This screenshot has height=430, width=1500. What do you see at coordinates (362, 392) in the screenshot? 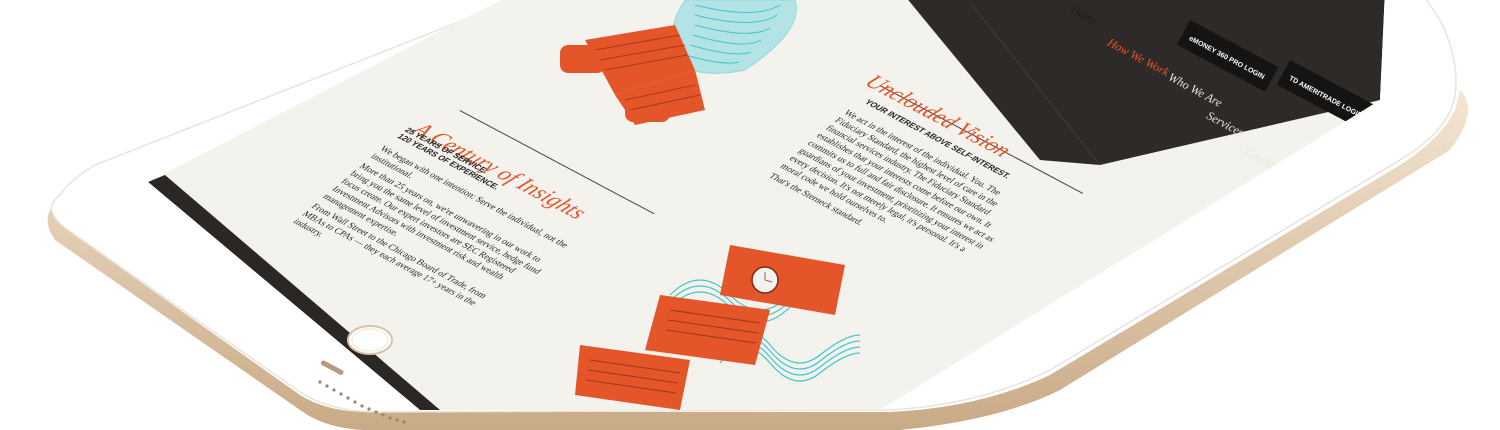
I see `speaker-grille` at bounding box center [362, 392].